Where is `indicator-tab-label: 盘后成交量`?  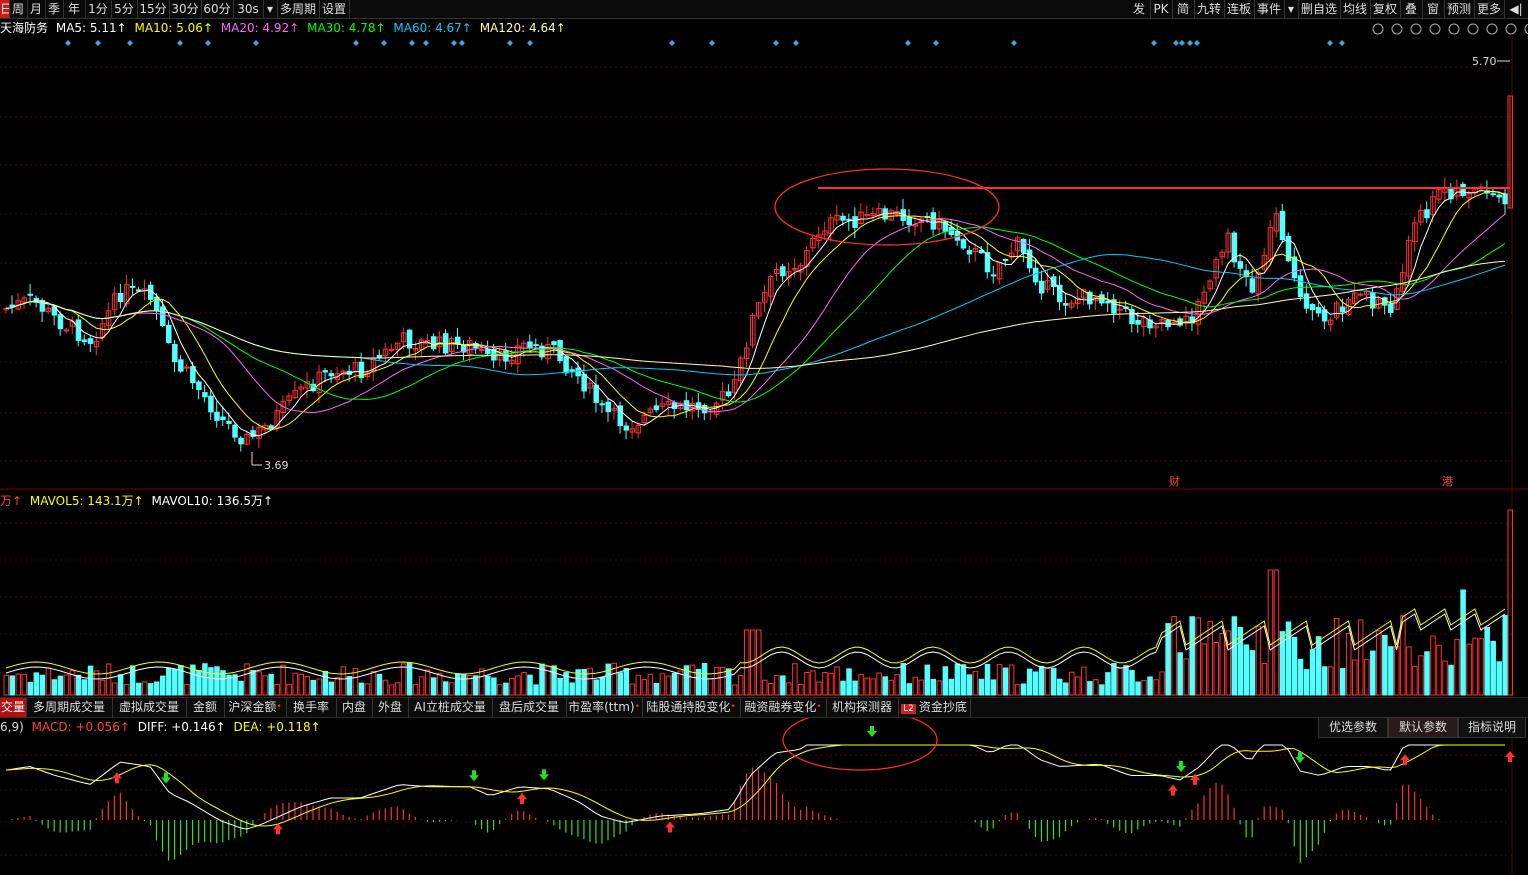 indicator-tab-label: 盘后成交量 is located at coordinates (528, 707).